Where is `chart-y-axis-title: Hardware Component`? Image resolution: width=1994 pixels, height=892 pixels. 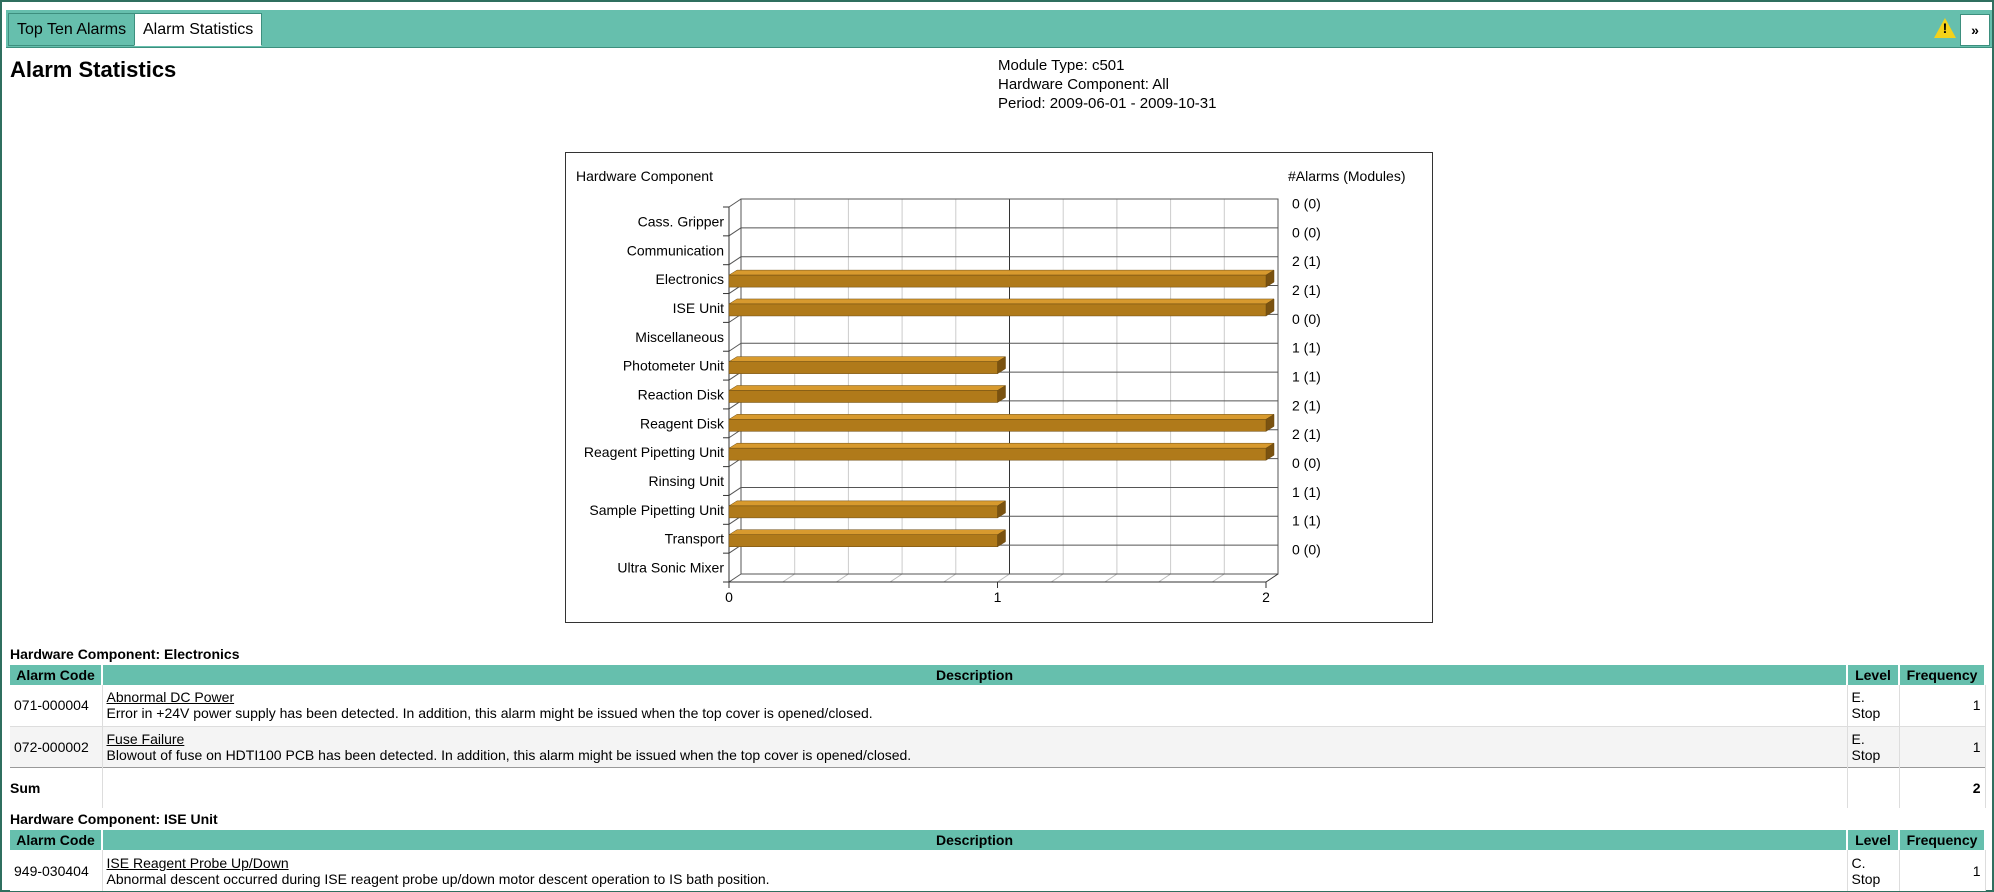
chart-y-axis-title: Hardware Component is located at coordinates (644, 176).